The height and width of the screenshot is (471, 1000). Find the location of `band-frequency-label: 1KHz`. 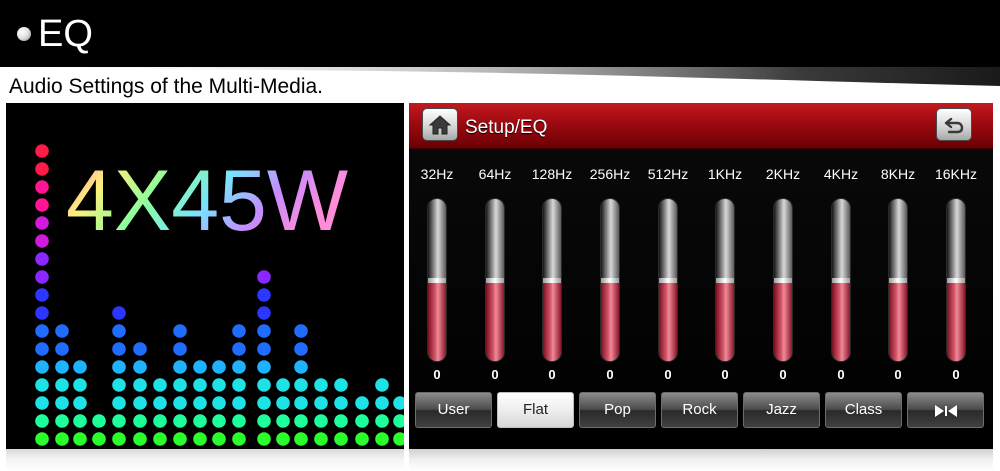

band-frequency-label: 1KHz is located at coordinates (725, 174).